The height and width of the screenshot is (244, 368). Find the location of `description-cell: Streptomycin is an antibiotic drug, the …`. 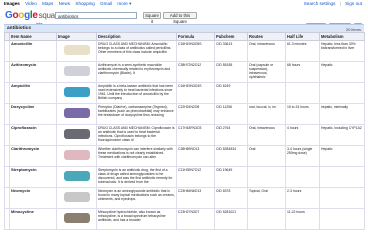

description-cell: Streptomycin is an antibiotic drug, the … is located at coordinates (136, 177).